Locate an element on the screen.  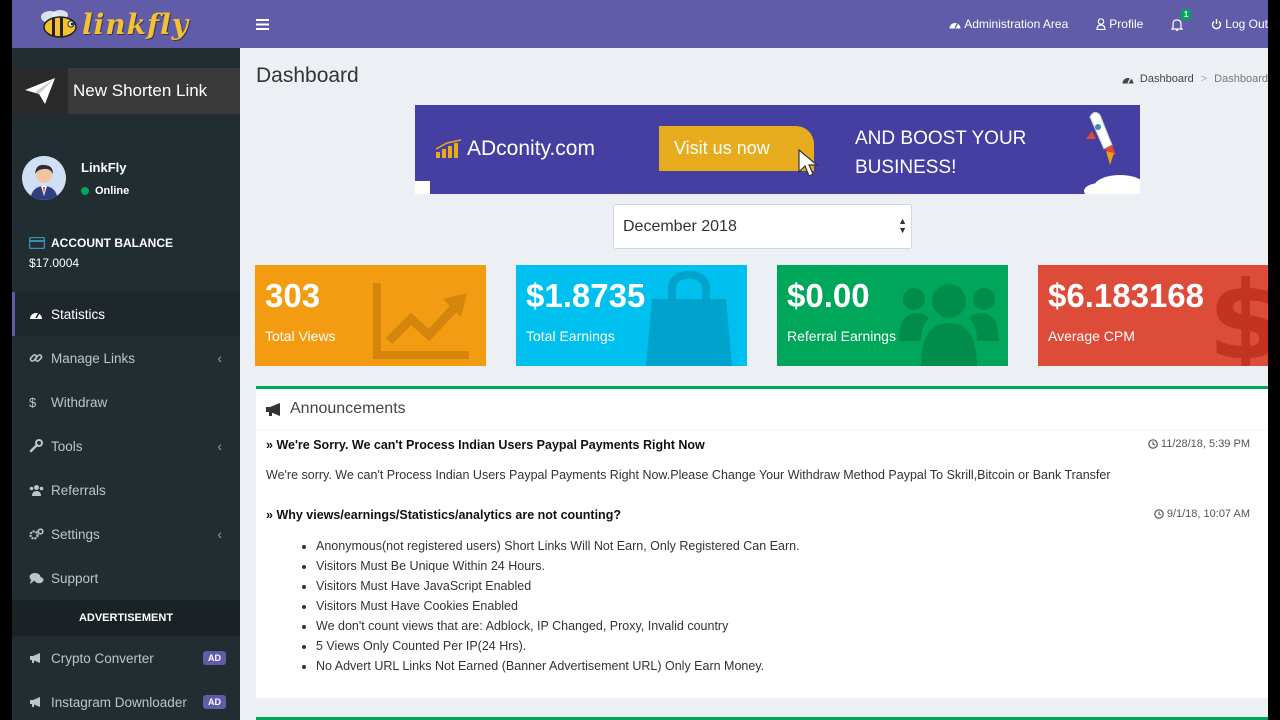
cursor-icon is located at coordinates (808, 162).